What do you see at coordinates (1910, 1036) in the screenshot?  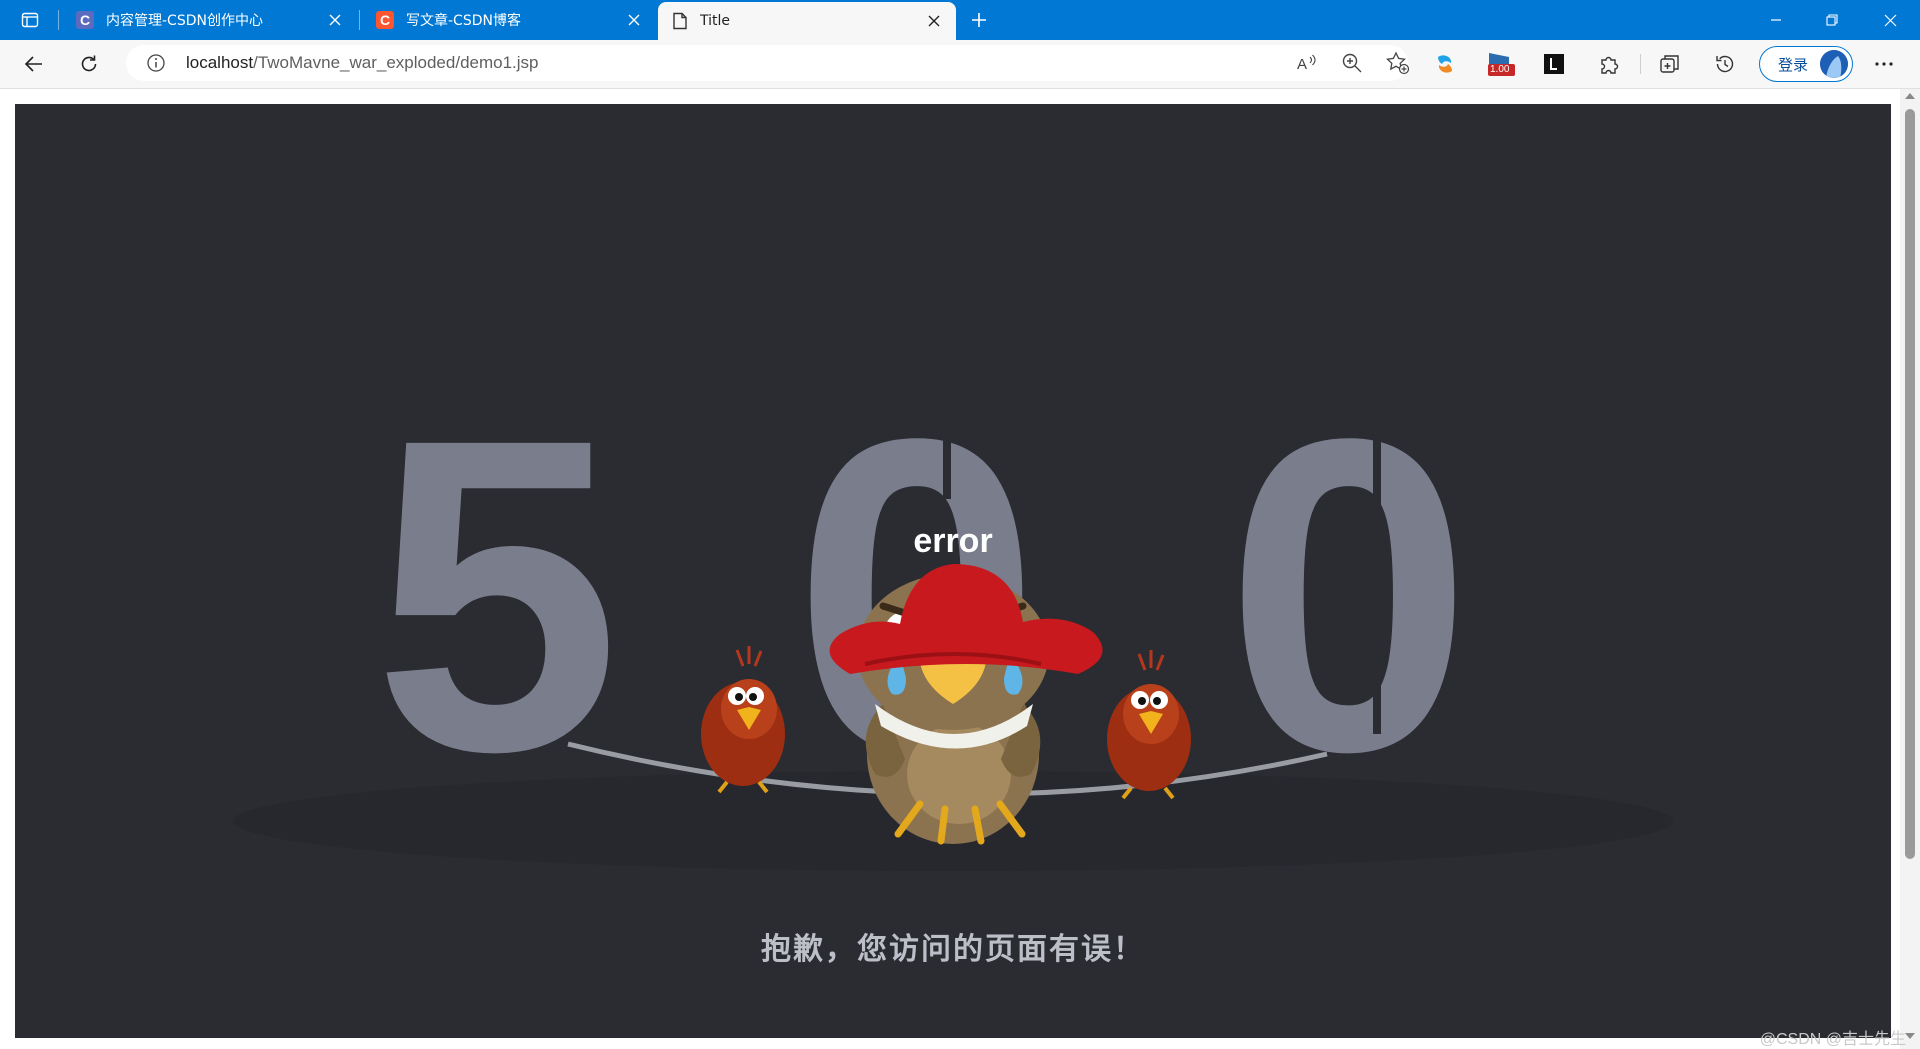 I see `scroll-down-arrow` at bounding box center [1910, 1036].